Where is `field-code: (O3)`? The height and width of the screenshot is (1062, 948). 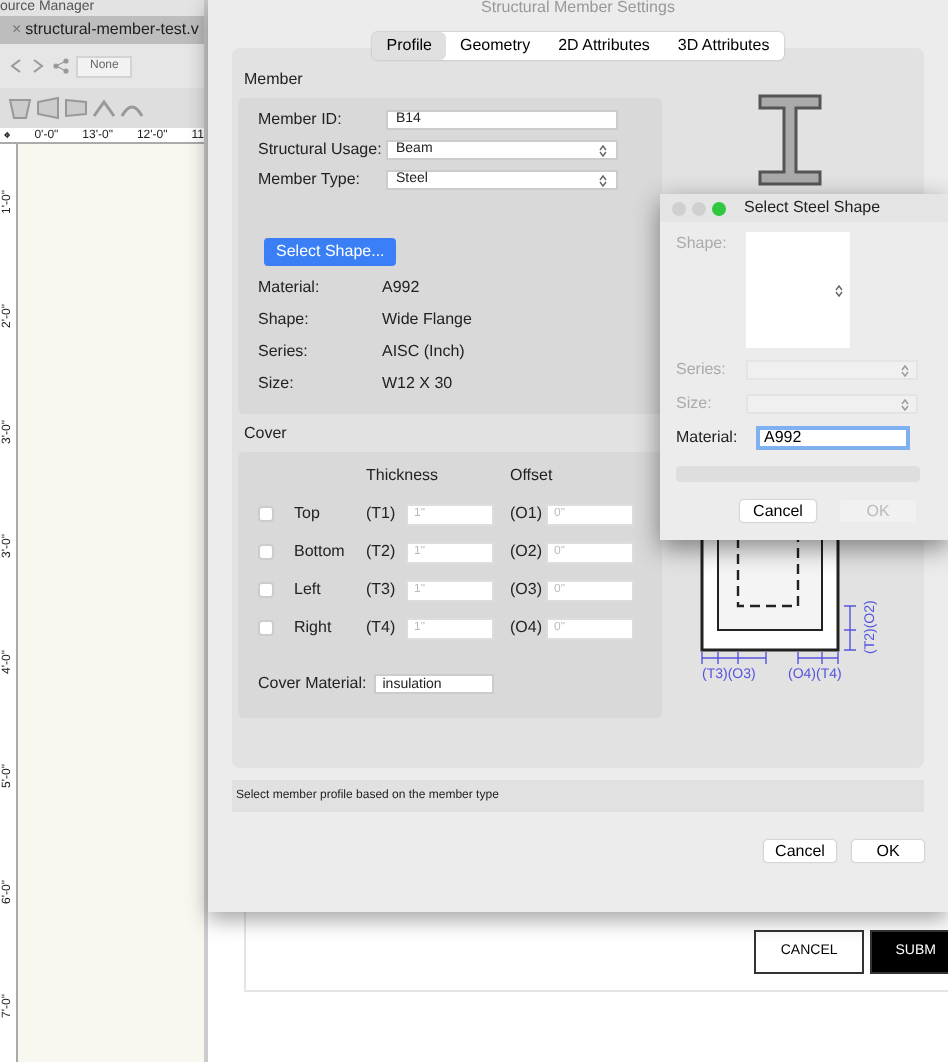 field-code: (O3) is located at coordinates (527, 590).